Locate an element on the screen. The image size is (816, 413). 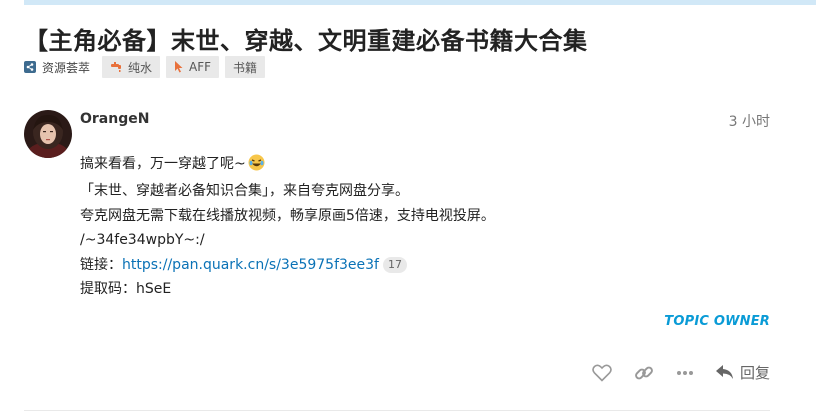
link-click-count: 17 is located at coordinates (394, 264).